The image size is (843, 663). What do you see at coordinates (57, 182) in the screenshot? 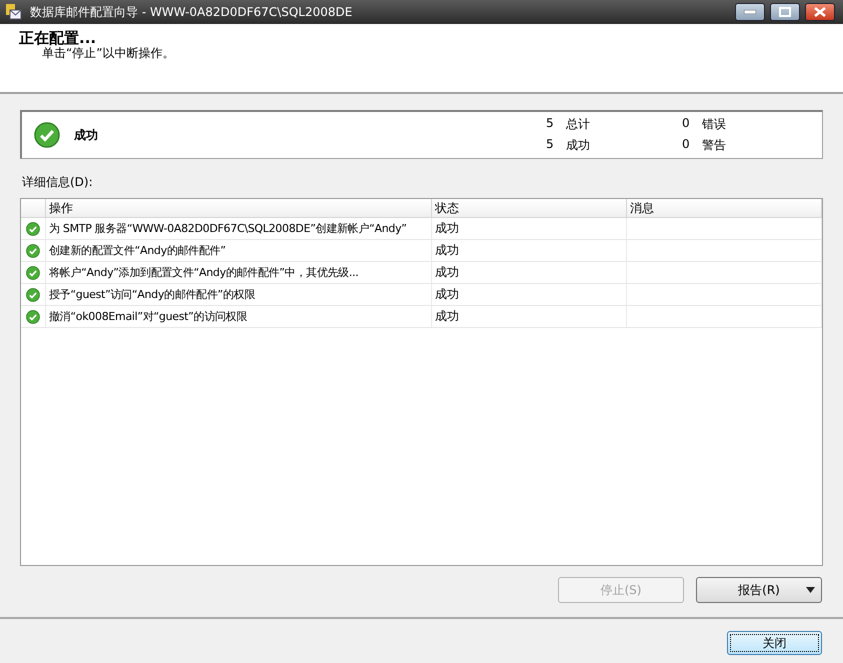
I see `details-label: 详细信息(D):` at bounding box center [57, 182].